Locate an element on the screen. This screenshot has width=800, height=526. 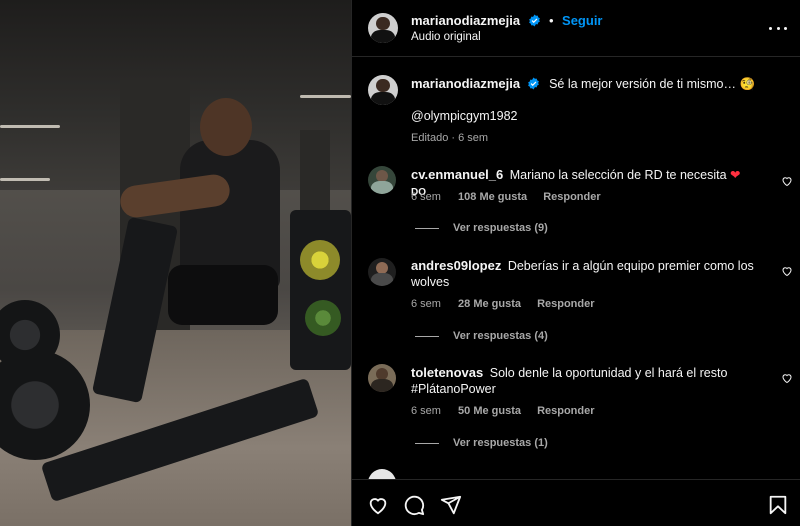
author-line: marianodiazmejia • Seguir is located at coordinates (507, 21).